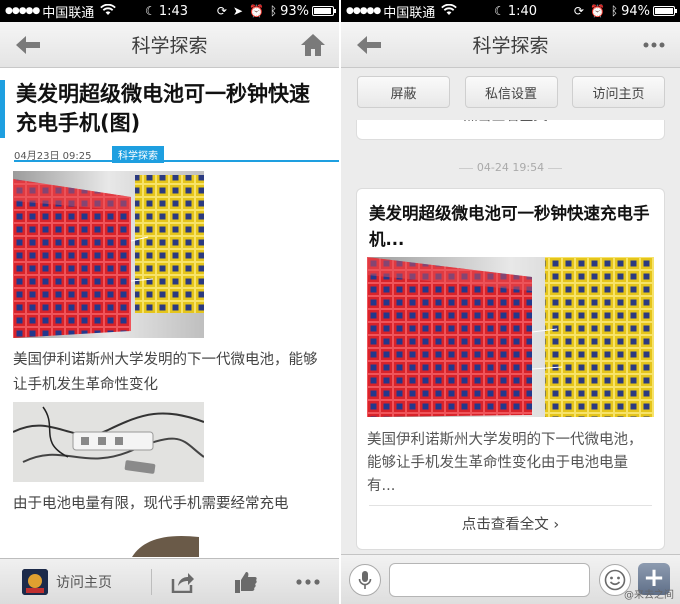 Image resolution: width=680 pixels, height=604 pixels. Describe the element at coordinates (635, 11) in the screenshot. I see `battery-percent: 94%` at that location.